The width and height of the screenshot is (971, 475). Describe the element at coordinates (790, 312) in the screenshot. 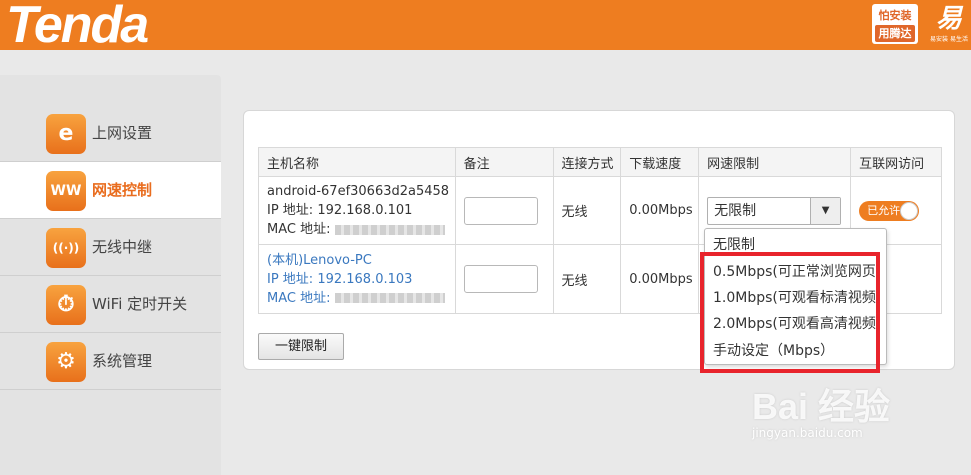

I see `red-highlight-box` at that location.